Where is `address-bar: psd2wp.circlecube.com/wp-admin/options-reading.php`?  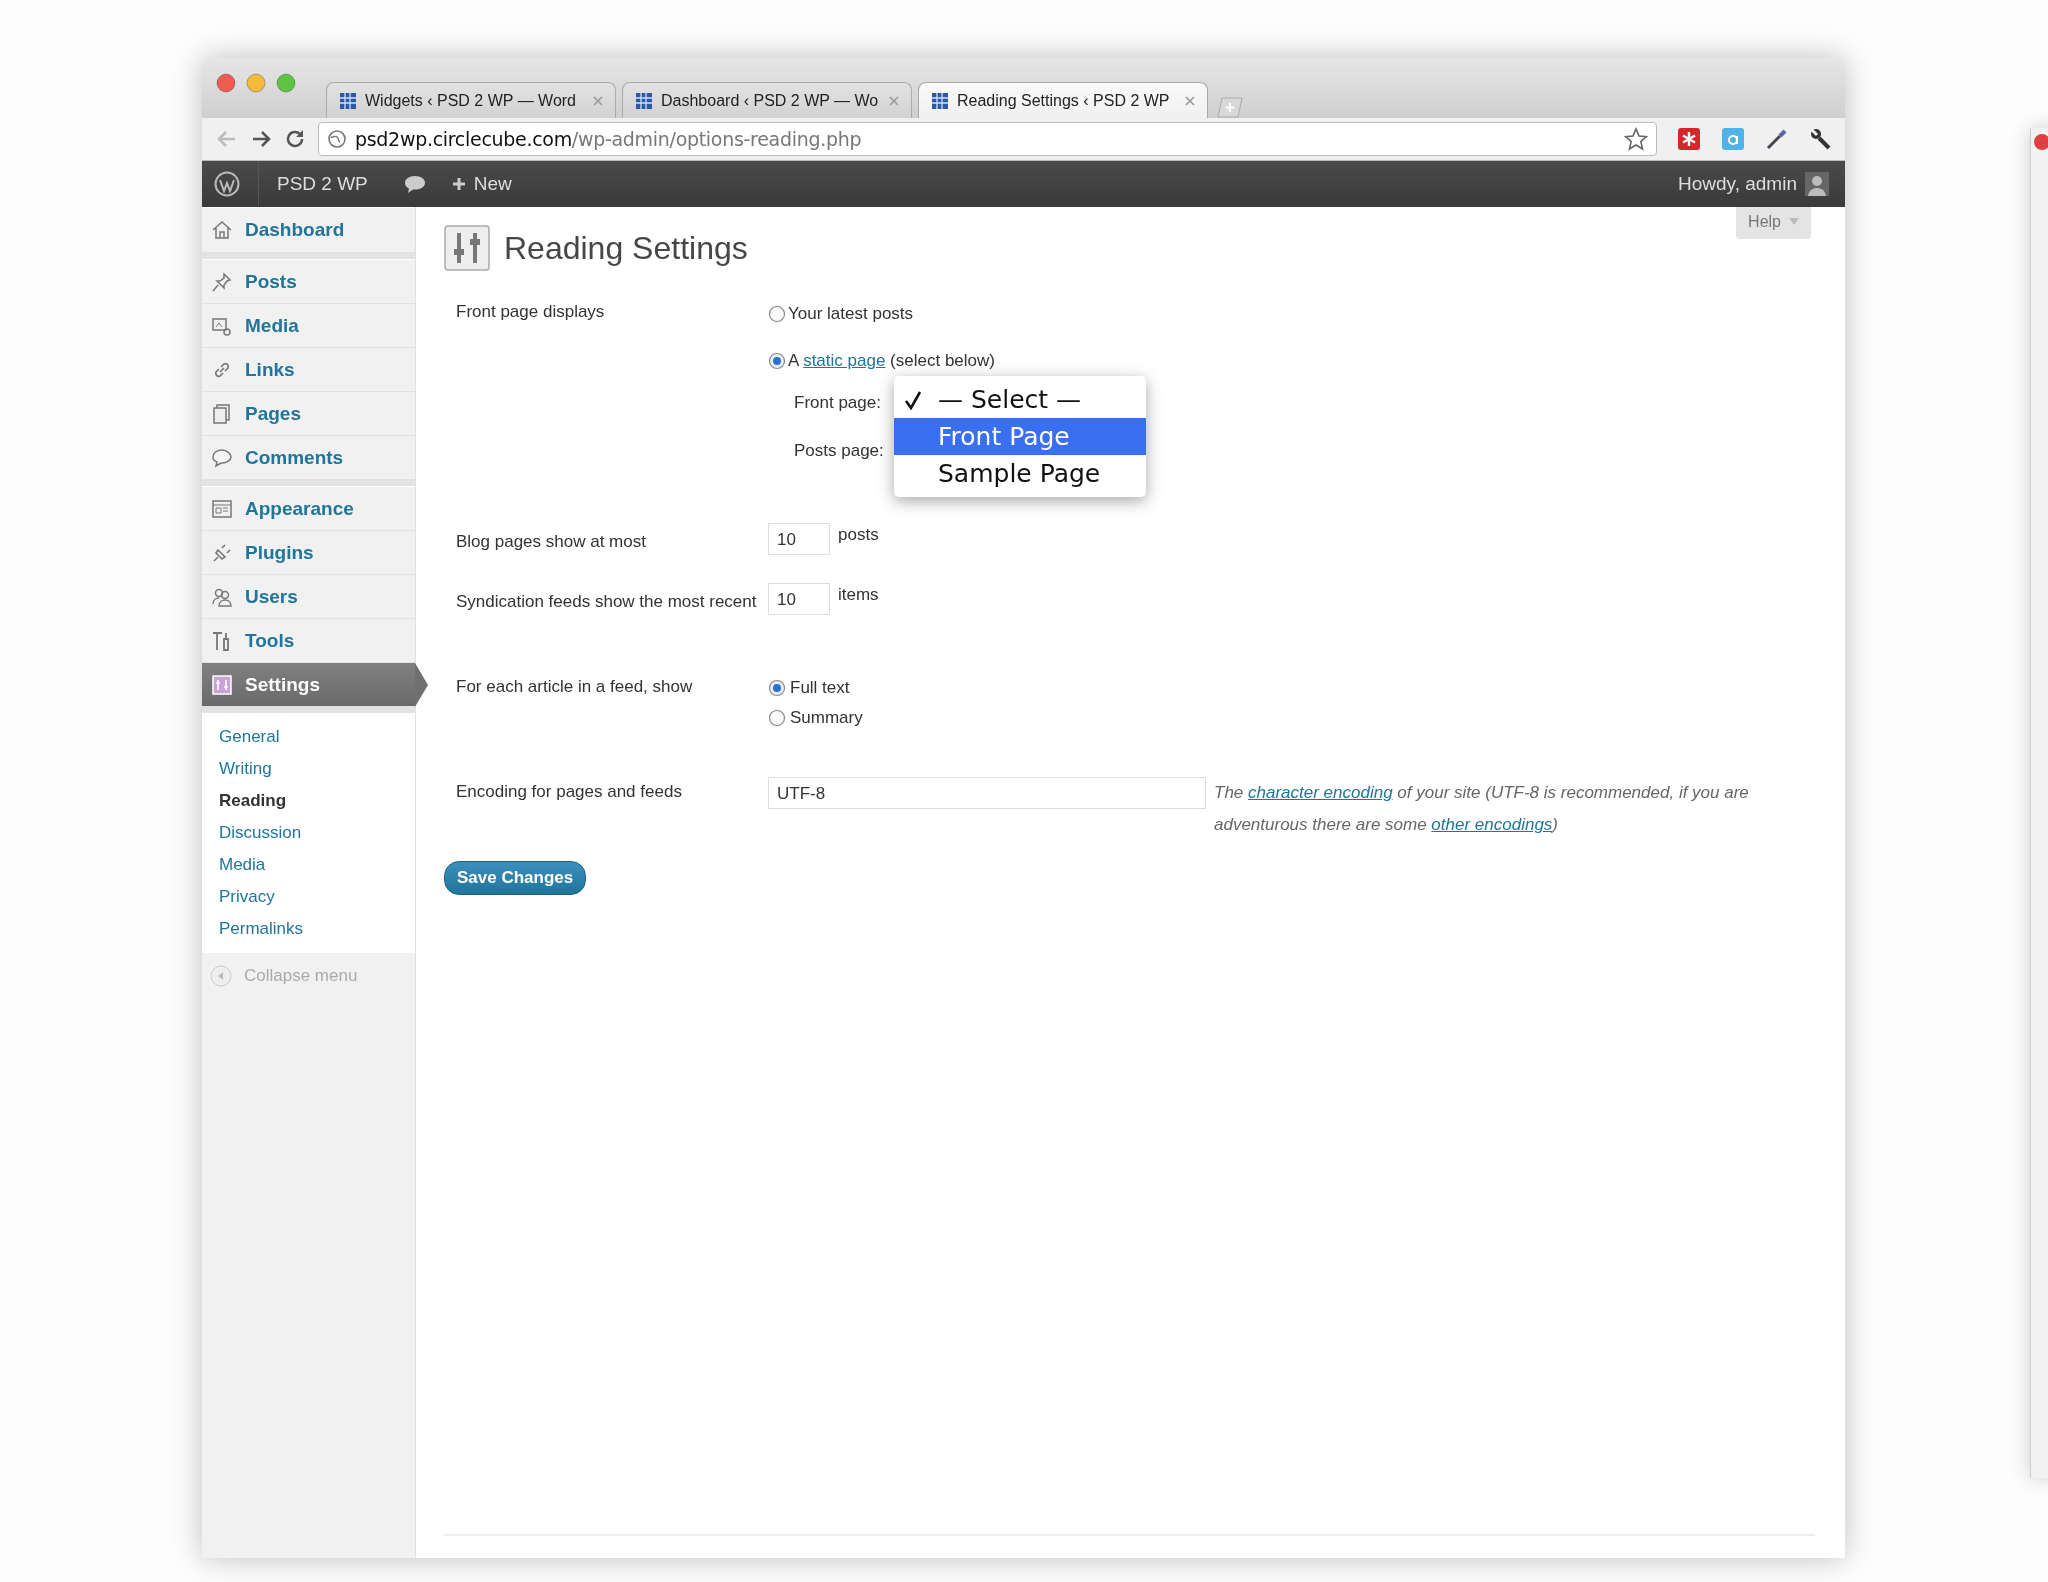 address-bar: psd2wp.circlecube.com/wp-admin/options-reading.php is located at coordinates (987, 139).